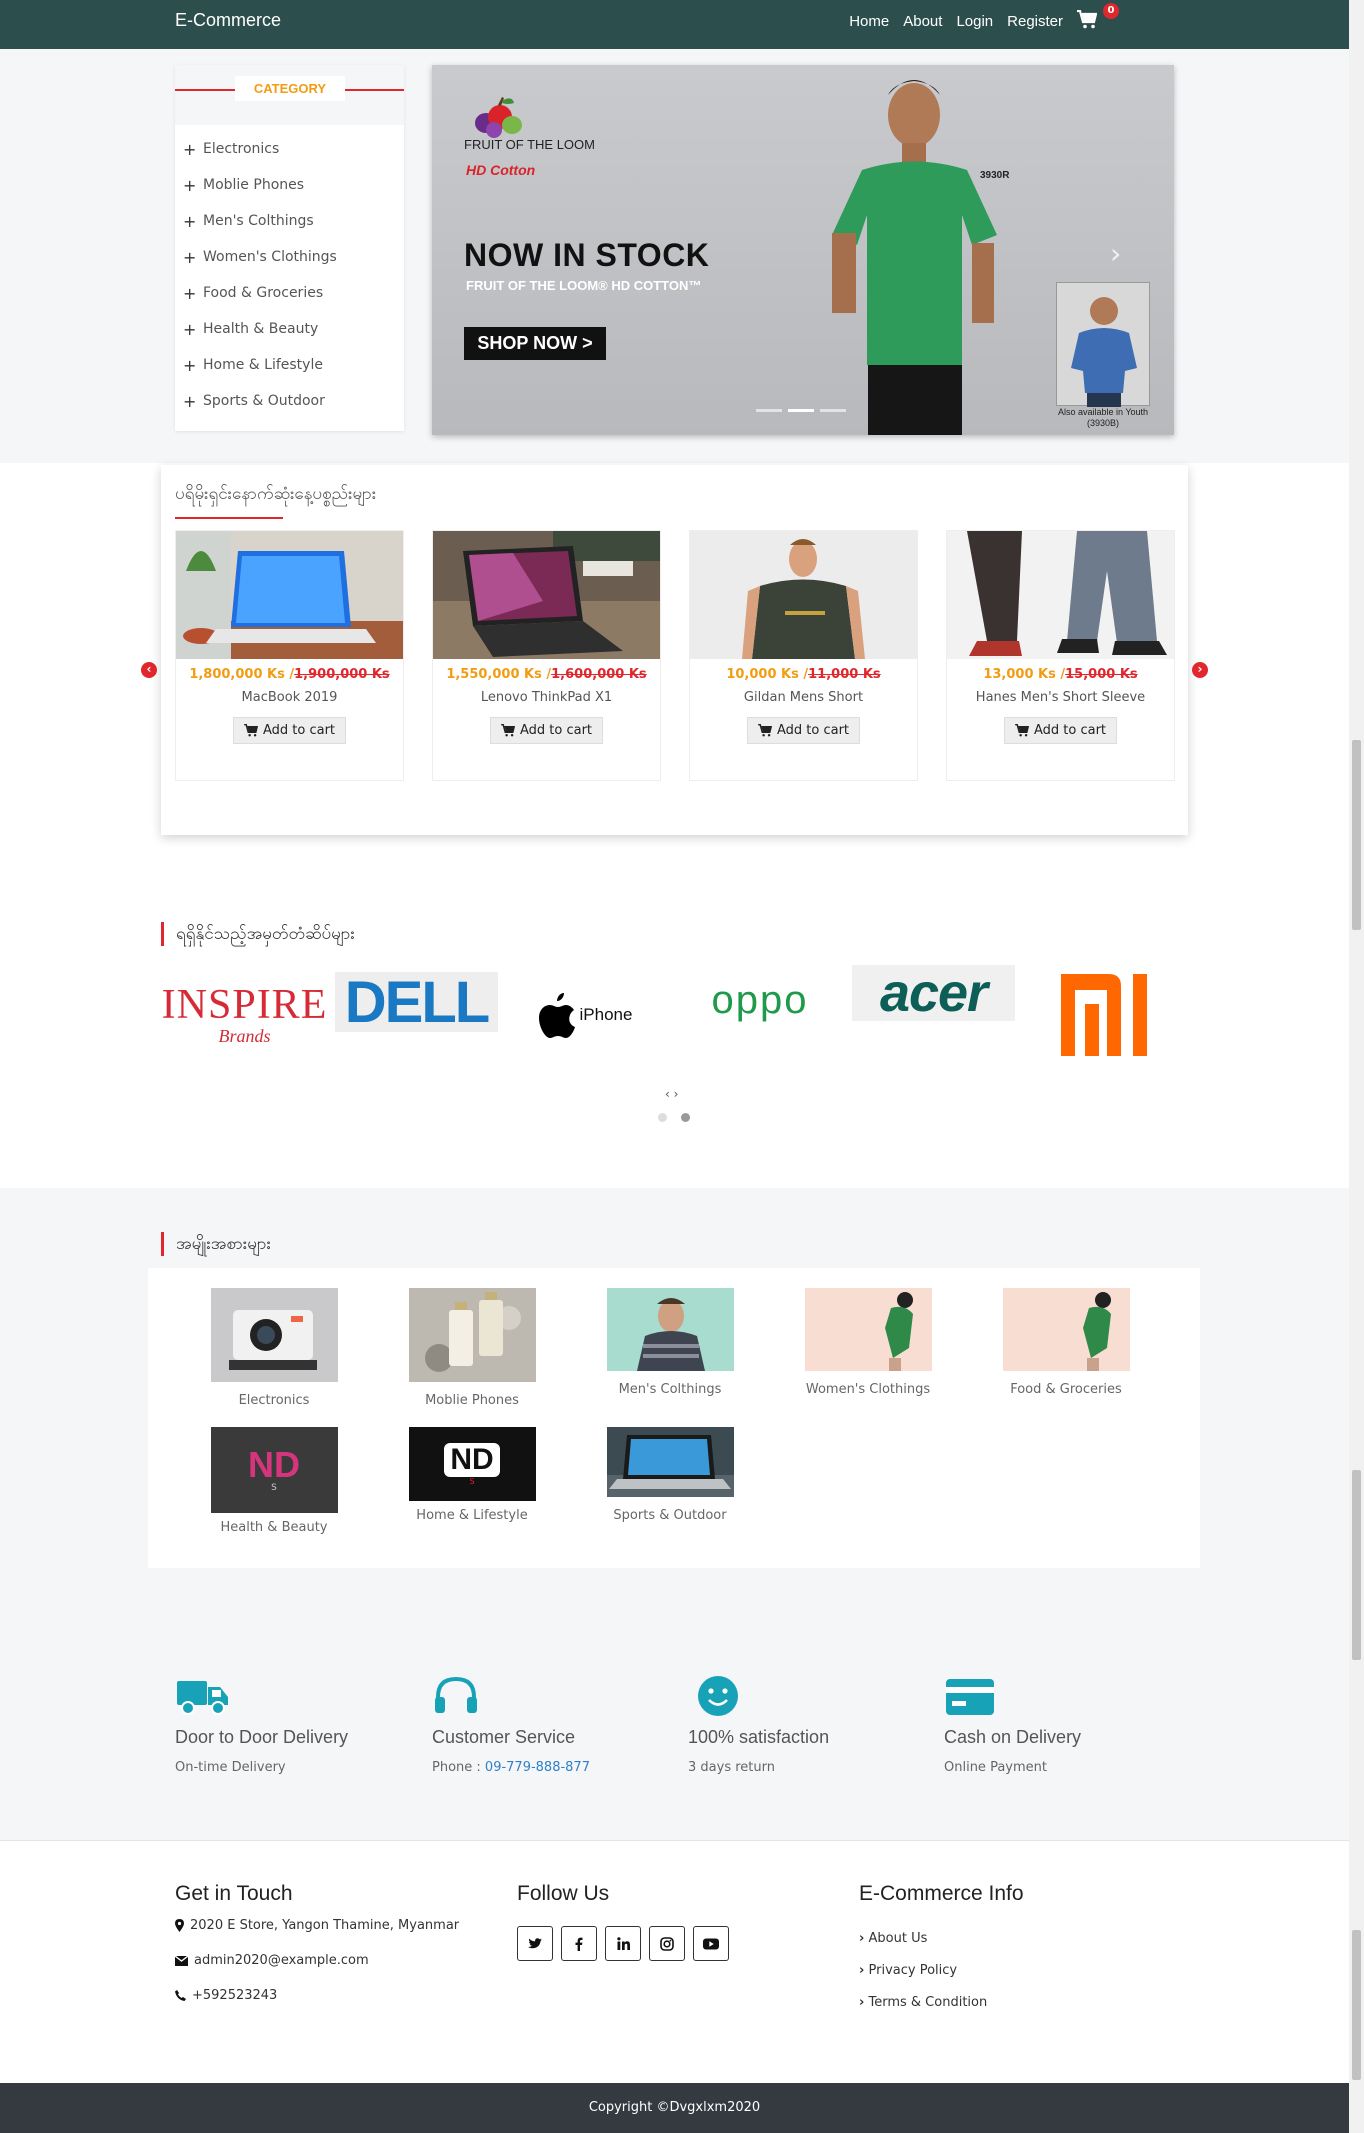  Describe the element at coordinates (868, 1342) in the screenshot. I see `category-card-womens-clothing: Women's Clothings` at that location.